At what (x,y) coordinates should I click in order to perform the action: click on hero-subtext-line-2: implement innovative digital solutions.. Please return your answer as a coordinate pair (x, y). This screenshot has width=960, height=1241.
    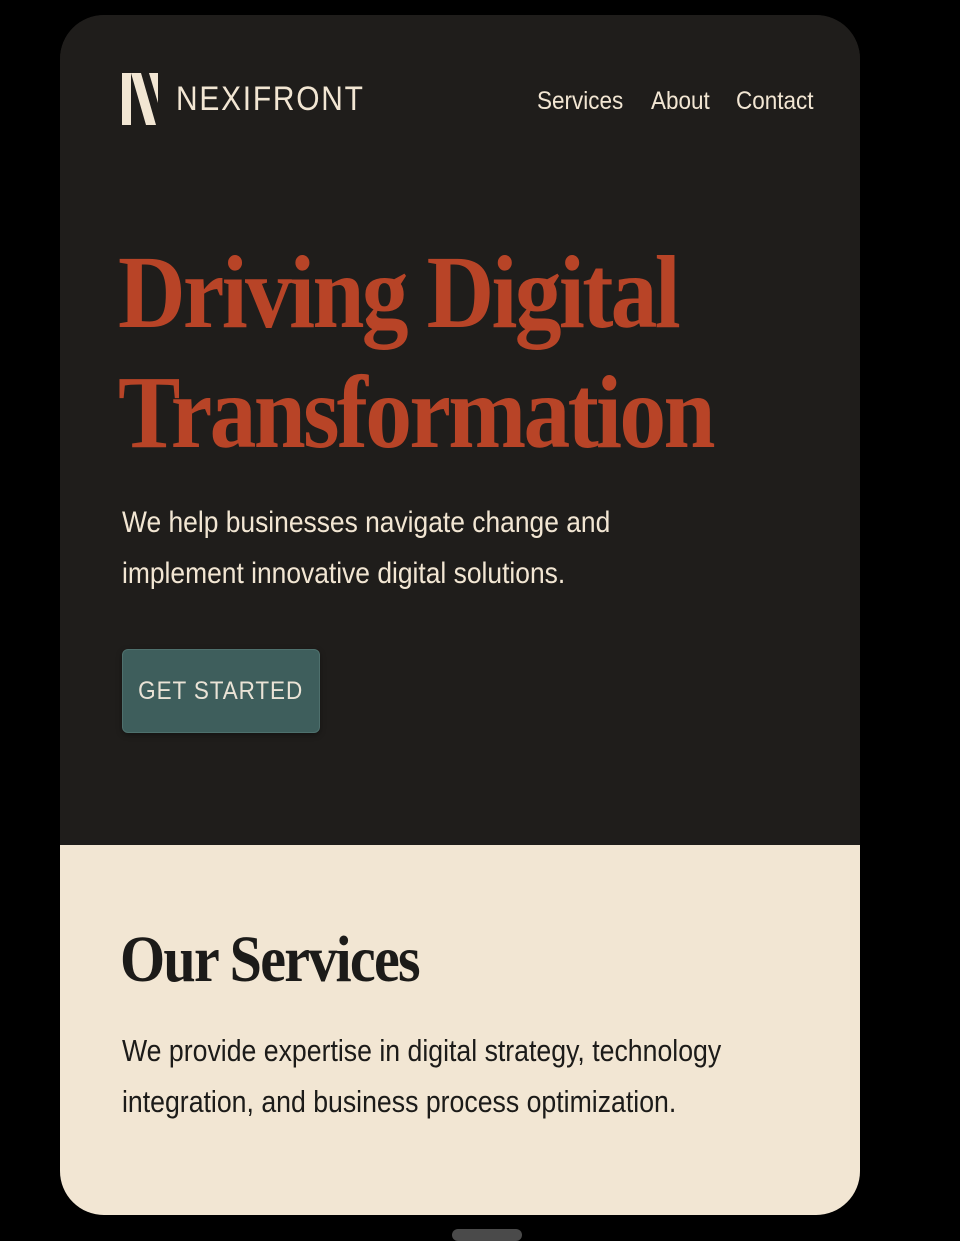
    Looking at the image, I should click on (344, 573).